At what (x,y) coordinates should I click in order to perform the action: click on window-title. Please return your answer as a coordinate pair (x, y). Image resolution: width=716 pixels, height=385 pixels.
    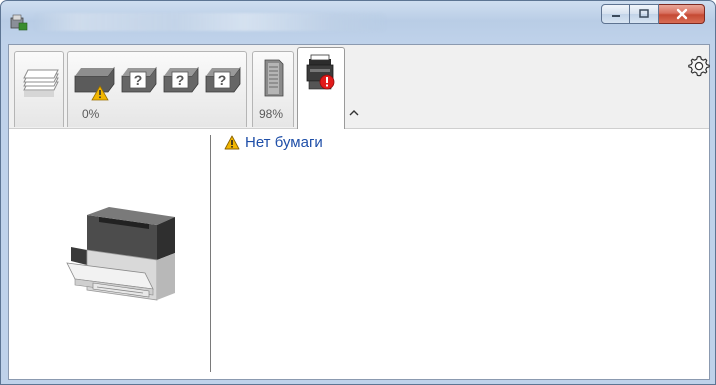
    Looking at the image, I should click on (210, 22).